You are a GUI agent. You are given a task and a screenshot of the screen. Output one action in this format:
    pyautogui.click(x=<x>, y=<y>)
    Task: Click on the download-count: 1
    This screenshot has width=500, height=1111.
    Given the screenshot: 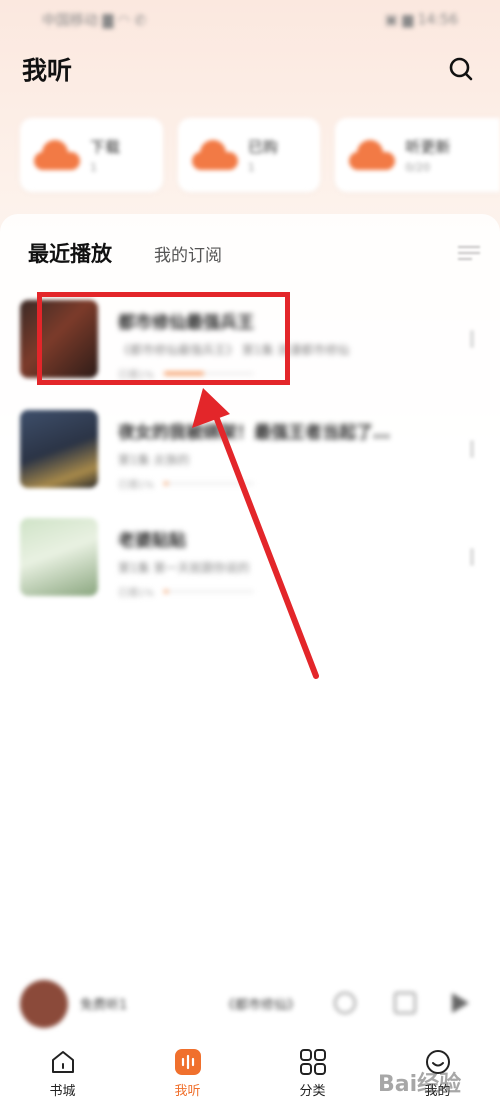 What is the action you would take?
    pyautogui.click(x=93, y=167)
    